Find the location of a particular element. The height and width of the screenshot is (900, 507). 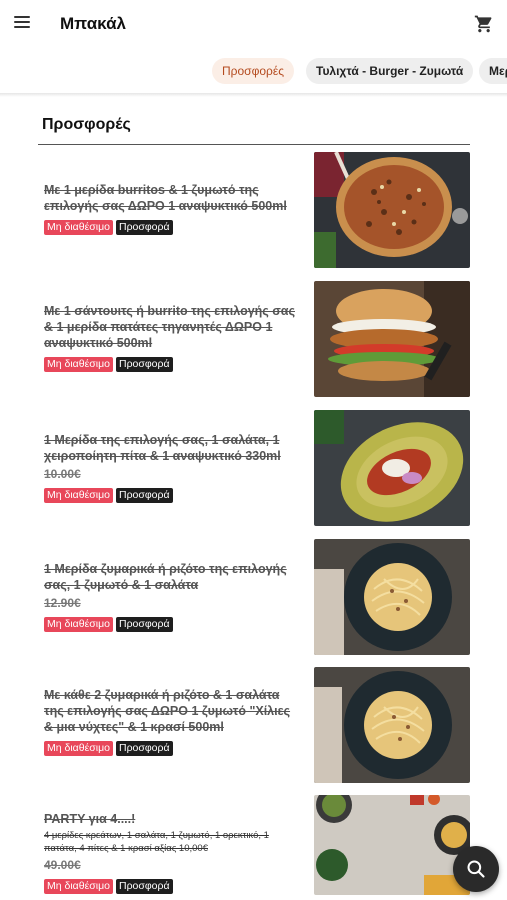

shopping-cart-icon is located at coordinates (484, 24).